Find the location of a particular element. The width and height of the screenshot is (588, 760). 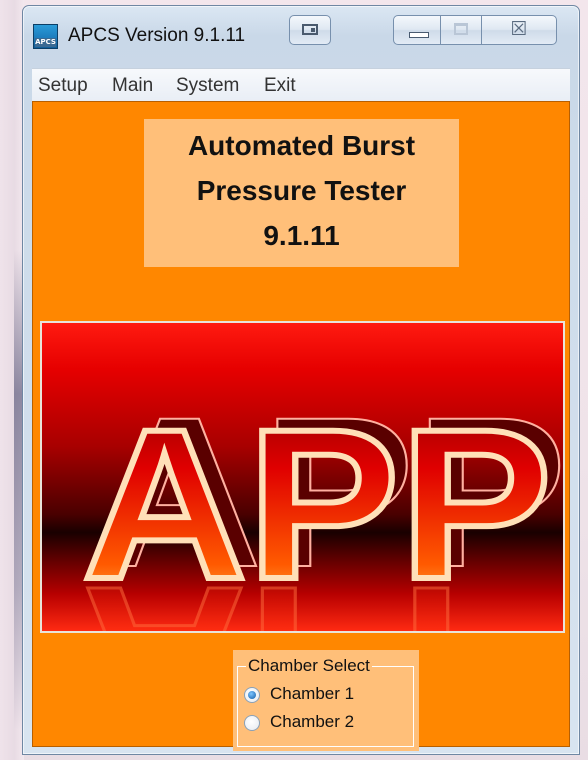

app-title-line-2: Pressure Tester is located at coordinates (301, 190).